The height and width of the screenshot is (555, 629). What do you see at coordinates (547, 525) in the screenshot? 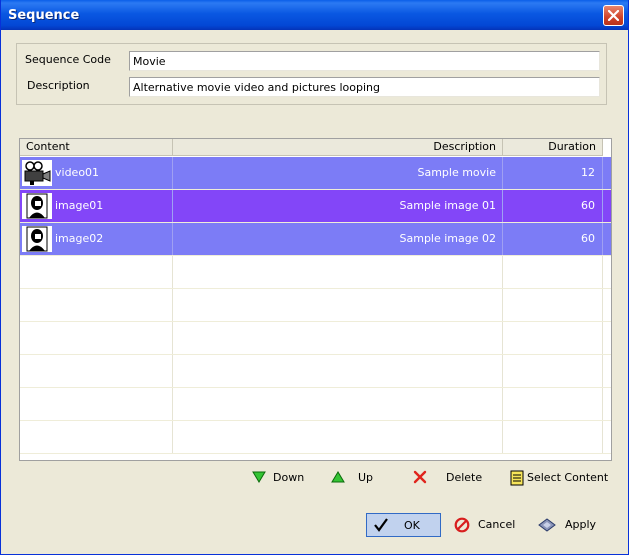
I see `apply-icon` at bounding box center [547, 525].